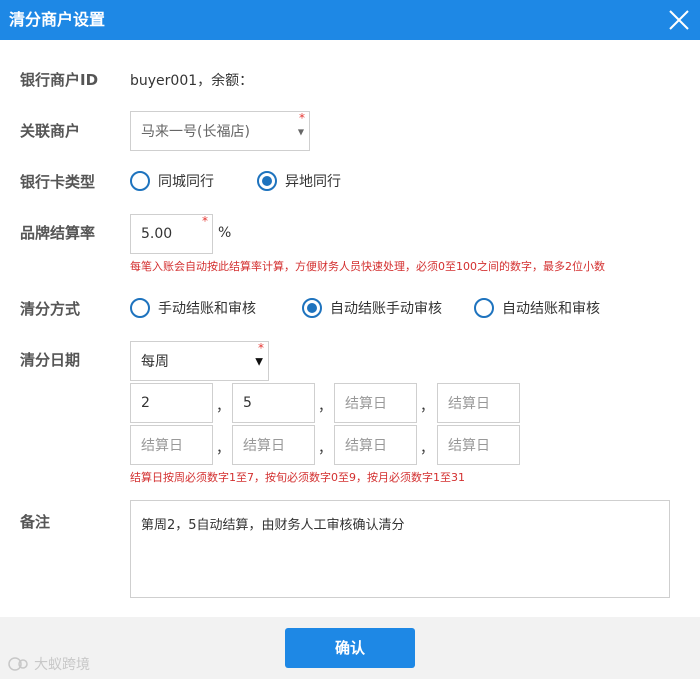  What do you see at coordinates (273, 403) in the screenshot?
I see `day-input-2: 5` at bounding box center [273, 403].